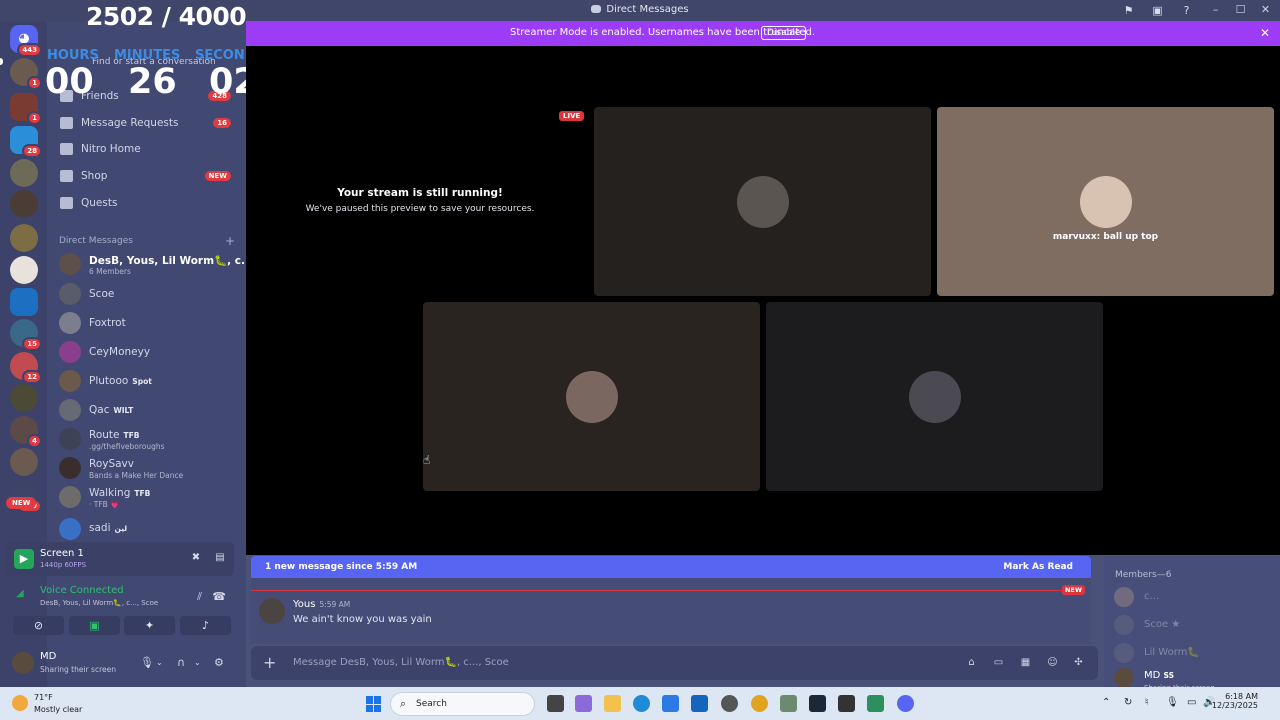 This screenshot has width=1280, height=720. What do you see at coordinates (1194, 653) in the screenshot?
I see `member-item: Lil Worm🐛` at bounding box center [1194, 653].